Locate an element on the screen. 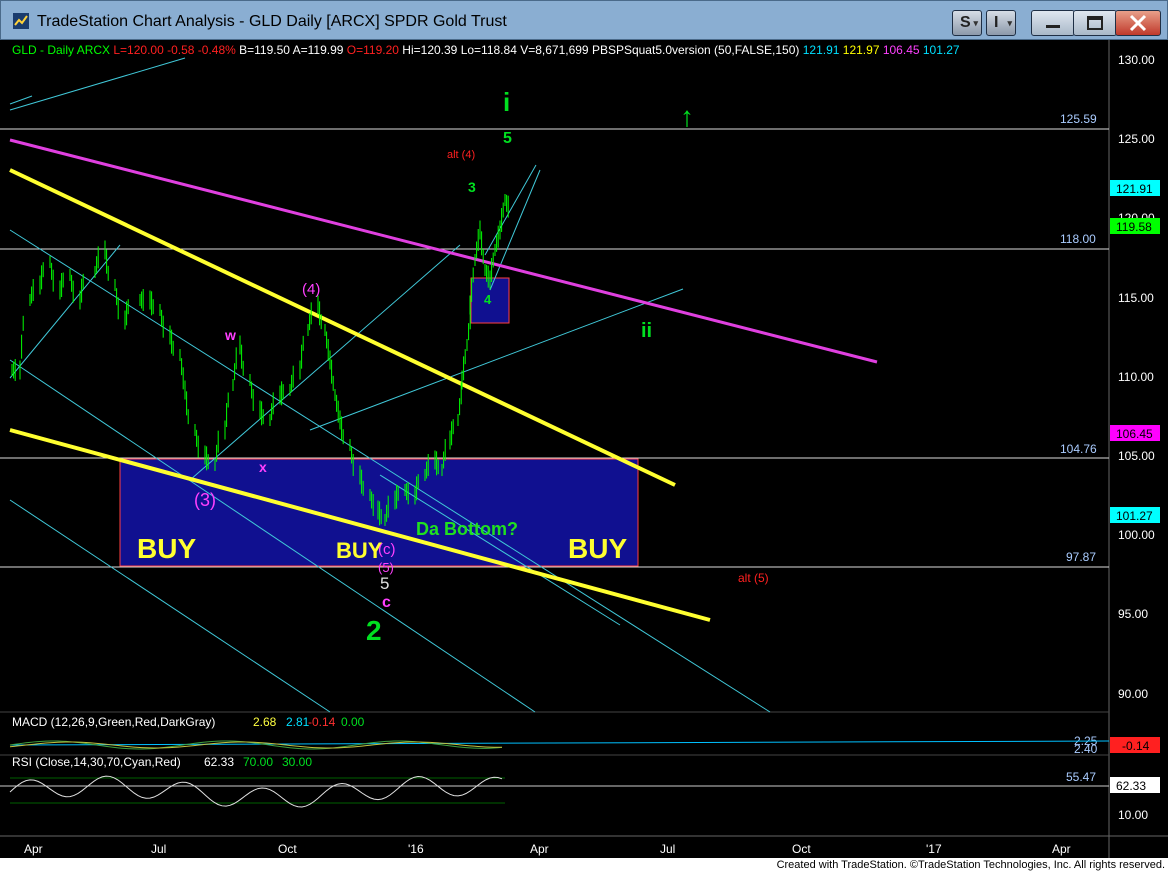  header-field: L=120.00 is located at coordinates (137, 50).